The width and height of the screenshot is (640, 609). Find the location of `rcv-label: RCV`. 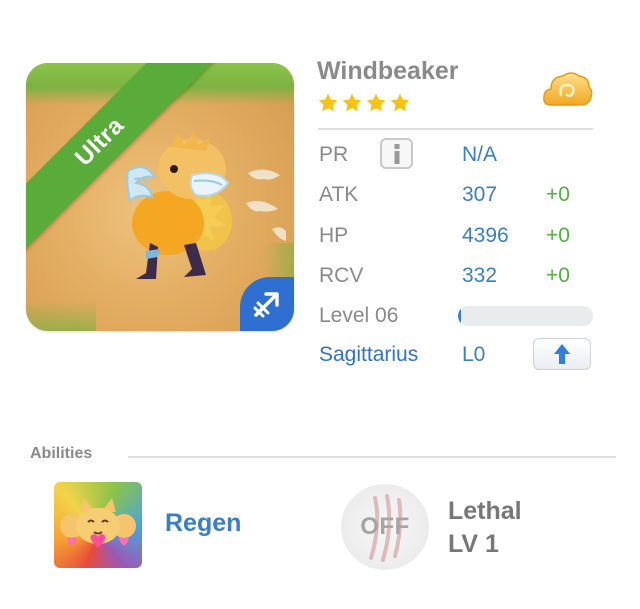

rcv-label: RCV is located at coordinates (341, 275).